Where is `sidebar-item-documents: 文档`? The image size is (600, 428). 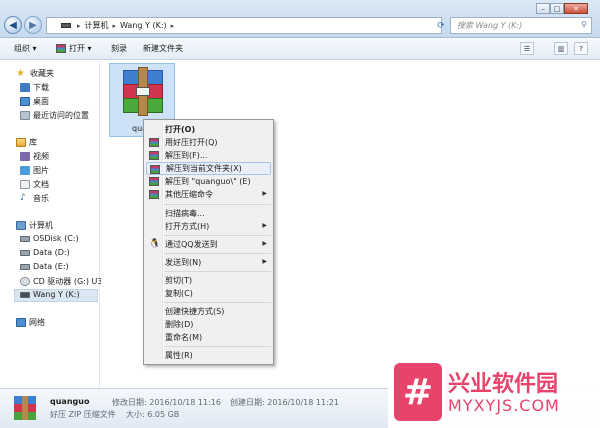 sidebar-item-documents: 文档 is located at coordinates (34, 184).